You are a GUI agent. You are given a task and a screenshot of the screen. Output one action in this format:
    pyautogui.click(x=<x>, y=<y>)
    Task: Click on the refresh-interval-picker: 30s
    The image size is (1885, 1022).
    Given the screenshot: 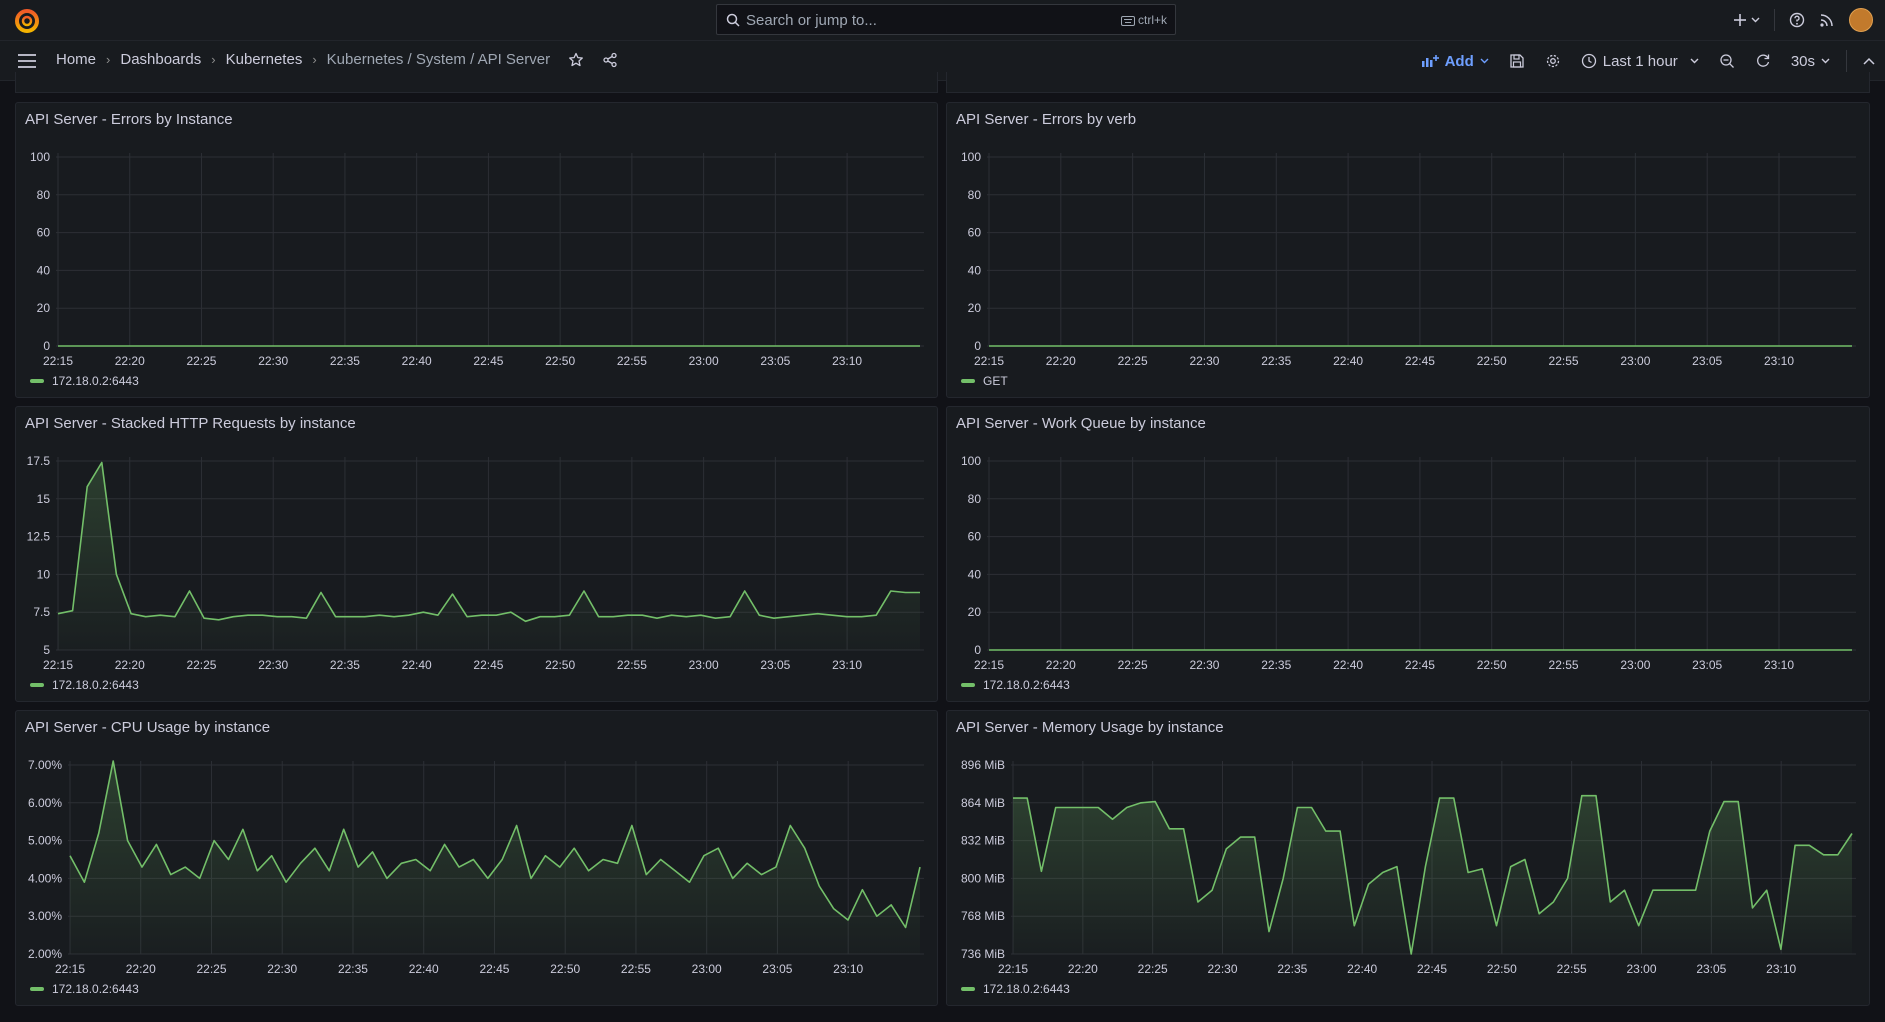 What is the action you would take?
    pyautogui.click(x=1810, y=61)
    